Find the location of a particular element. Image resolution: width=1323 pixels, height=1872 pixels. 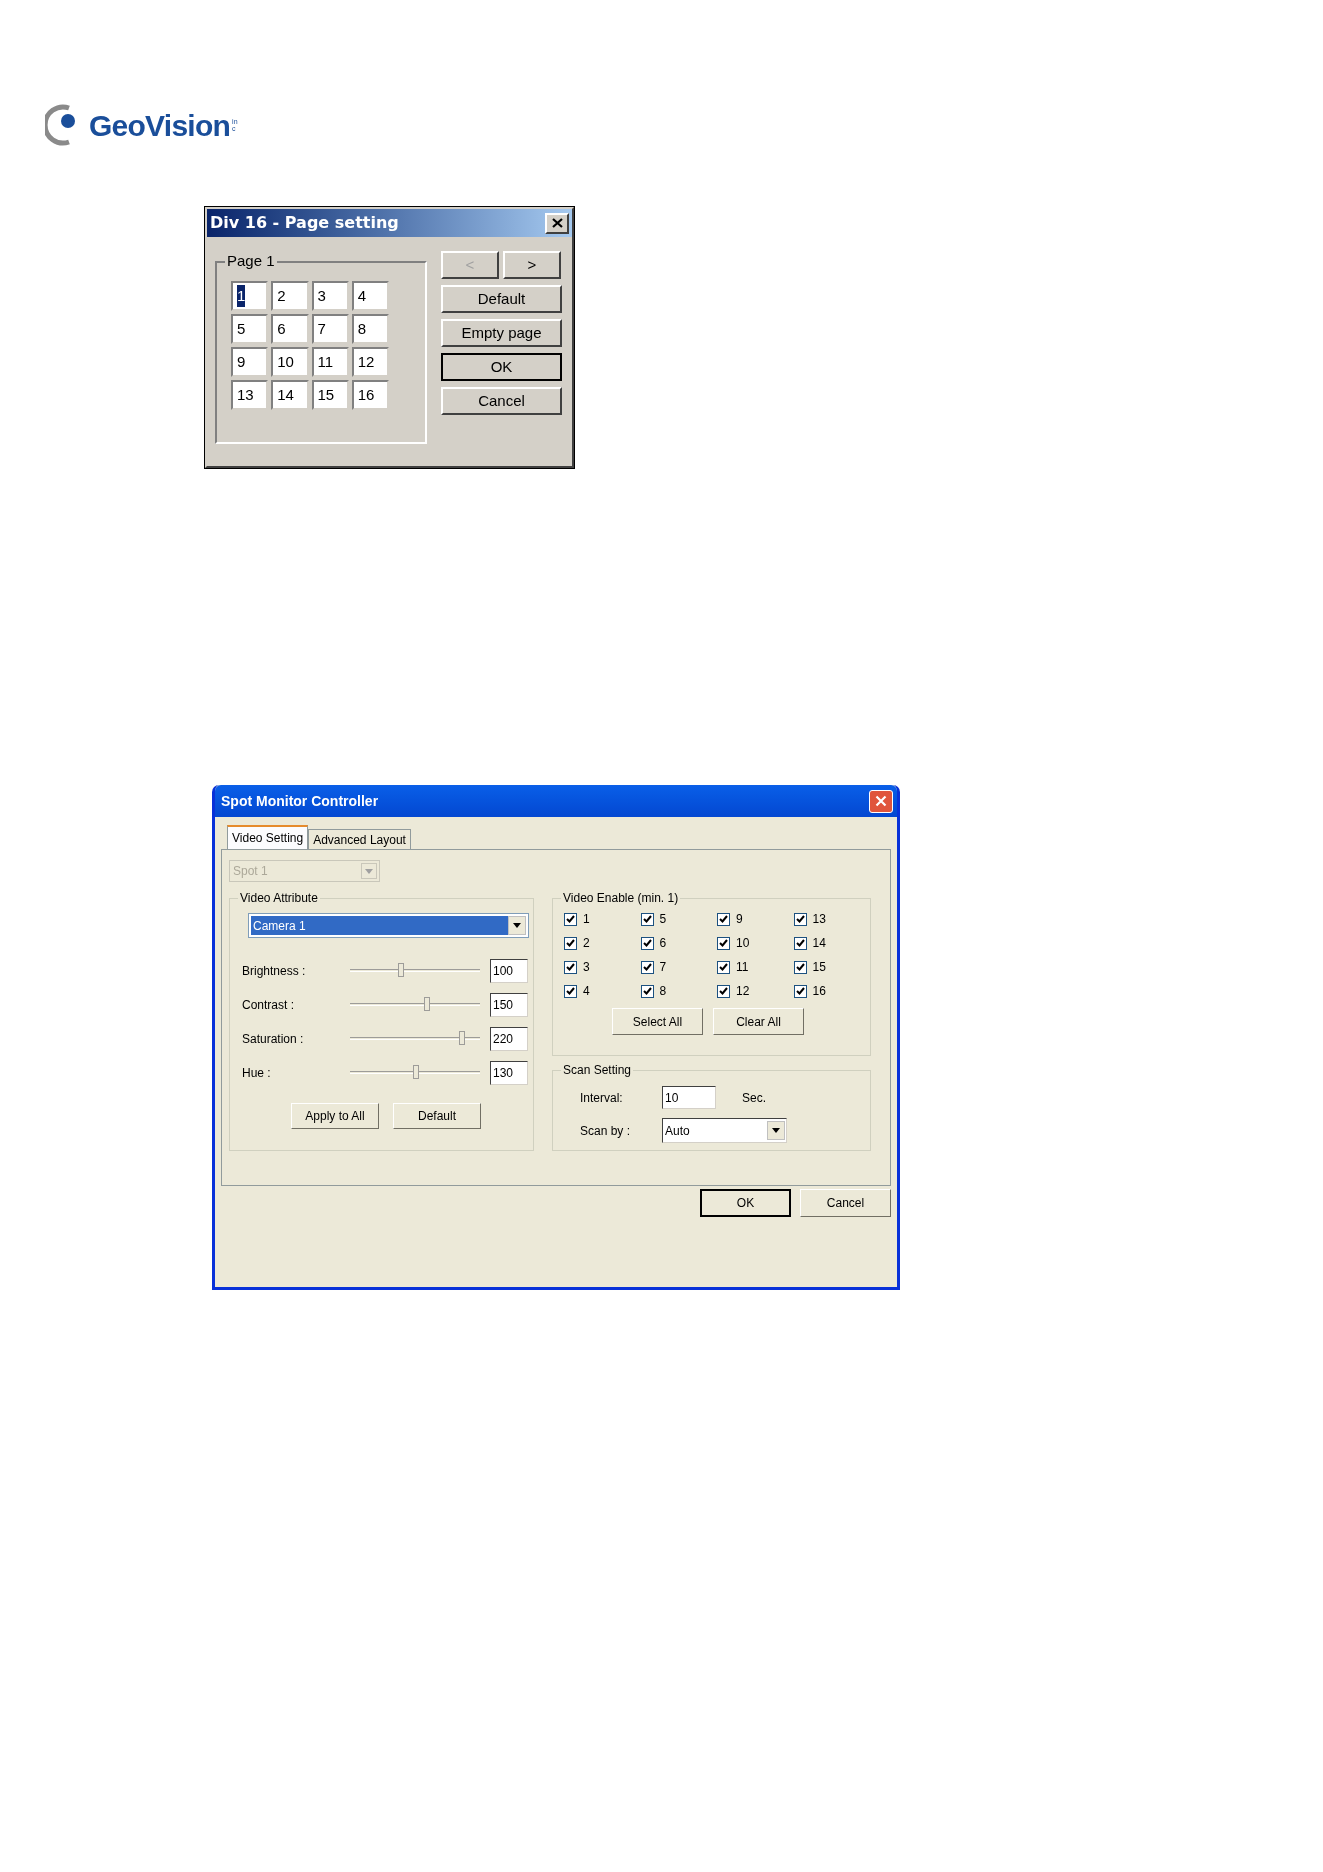

page-cell: 2 is located at coordinates (290, 296).